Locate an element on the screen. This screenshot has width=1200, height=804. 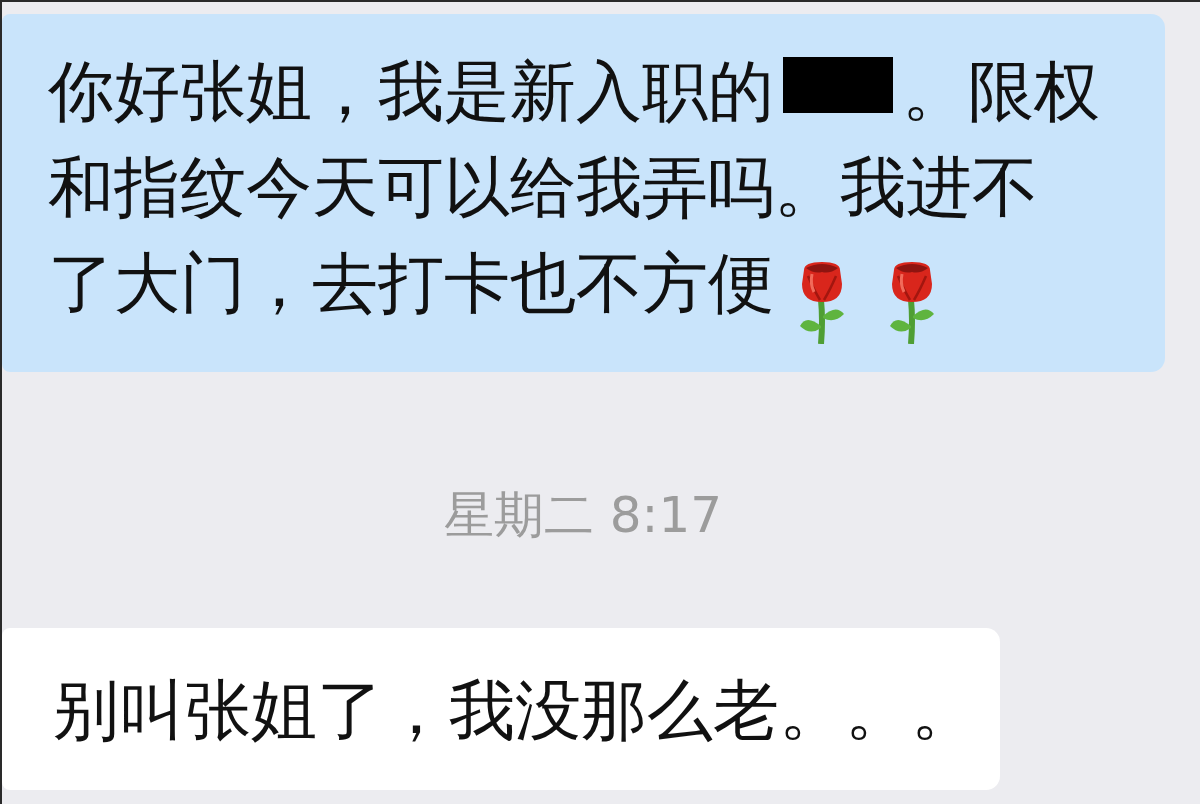
message-text: 。限权 is located at coordinates (1001, 92).